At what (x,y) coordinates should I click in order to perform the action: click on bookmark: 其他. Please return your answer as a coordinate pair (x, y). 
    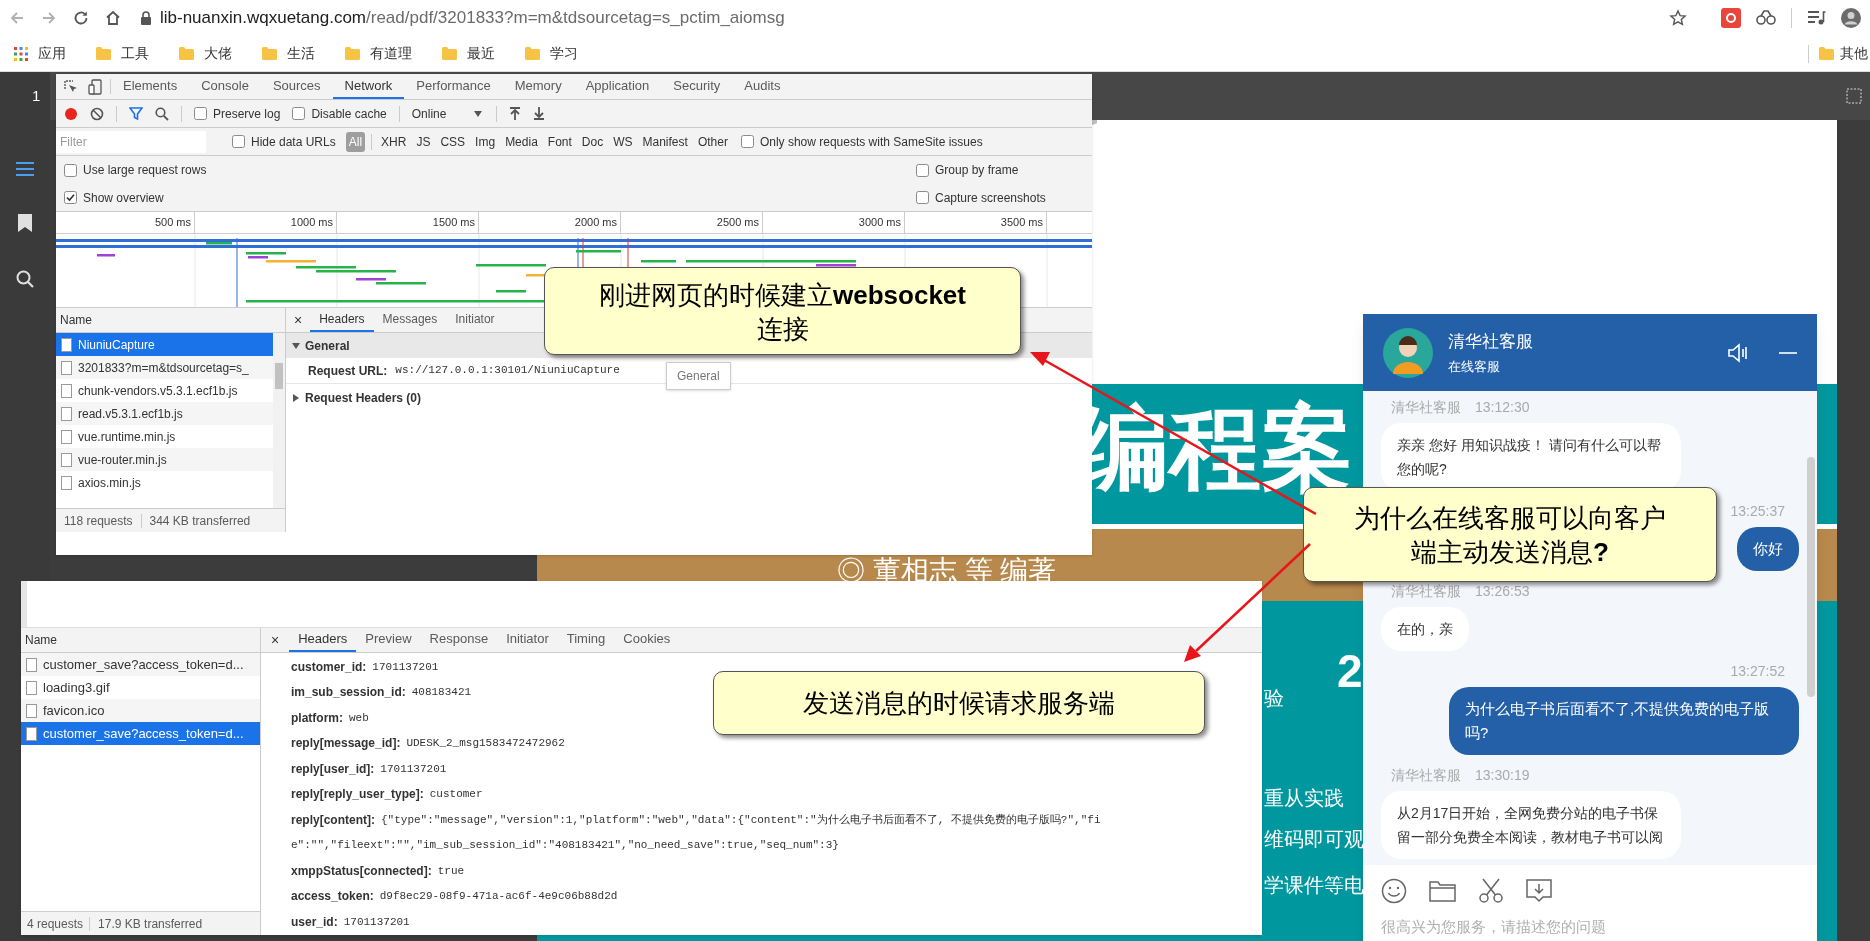
    Looking at the image, I should click on (1844, 53).